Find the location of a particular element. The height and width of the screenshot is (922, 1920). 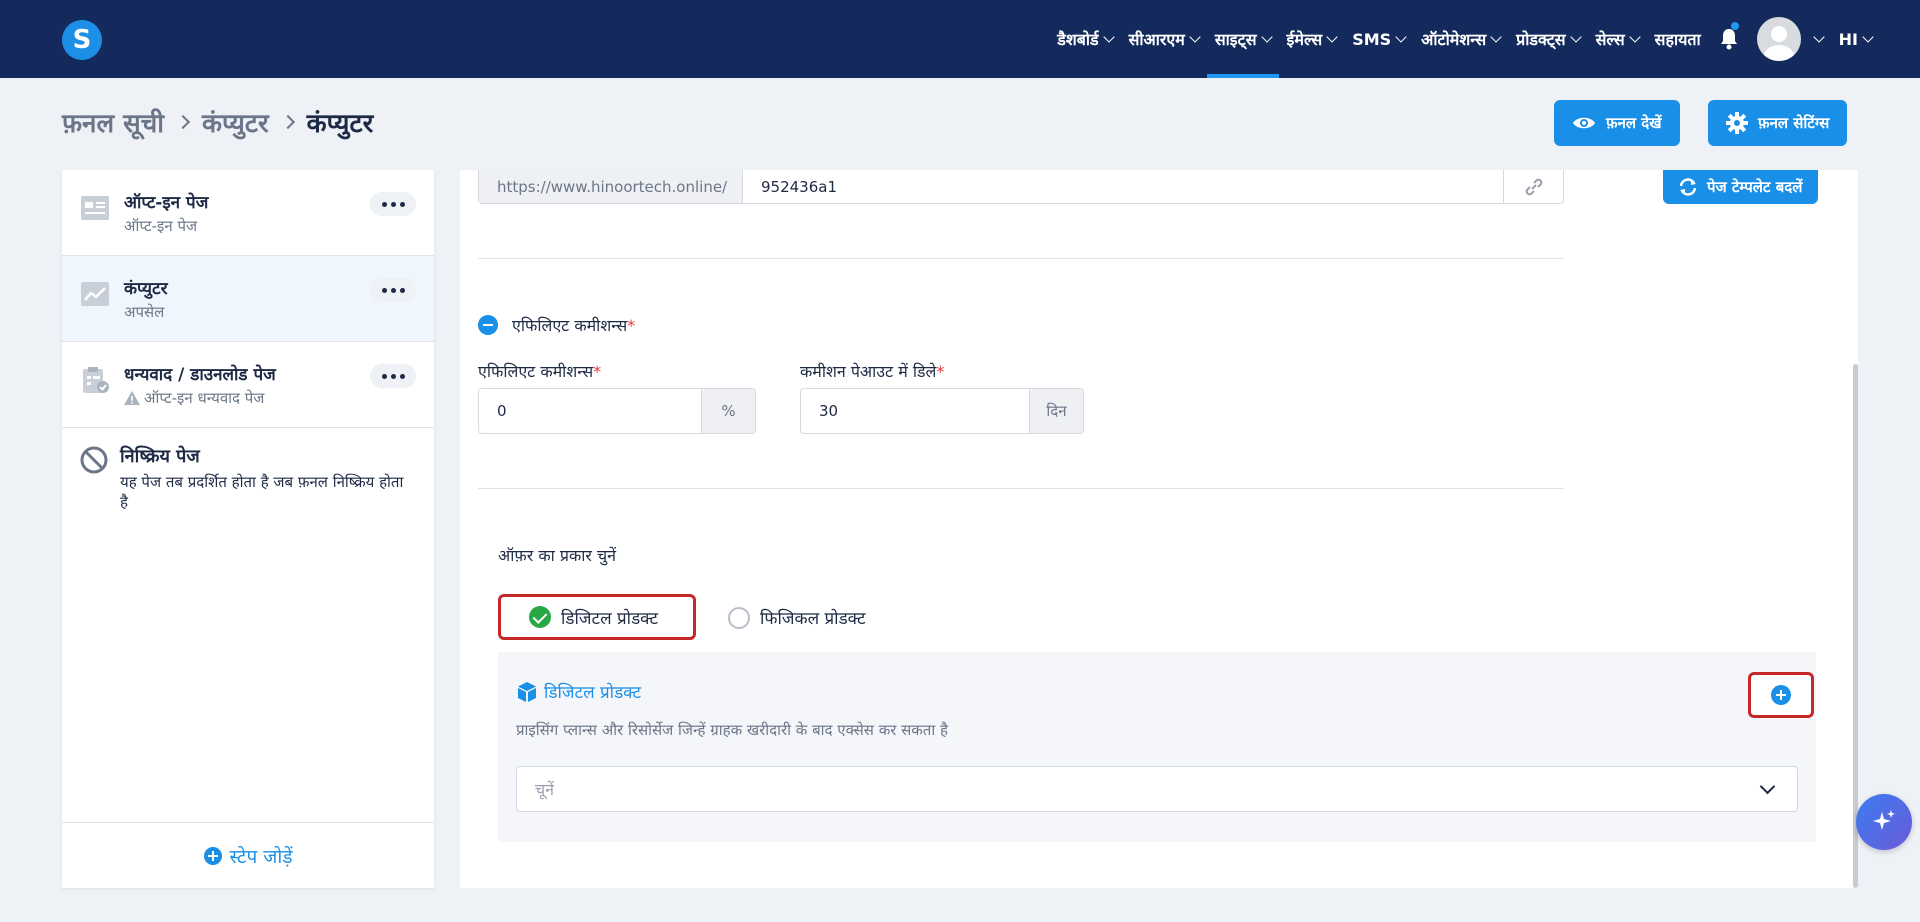

check-circle-icon is located at coordinates (540, 617).